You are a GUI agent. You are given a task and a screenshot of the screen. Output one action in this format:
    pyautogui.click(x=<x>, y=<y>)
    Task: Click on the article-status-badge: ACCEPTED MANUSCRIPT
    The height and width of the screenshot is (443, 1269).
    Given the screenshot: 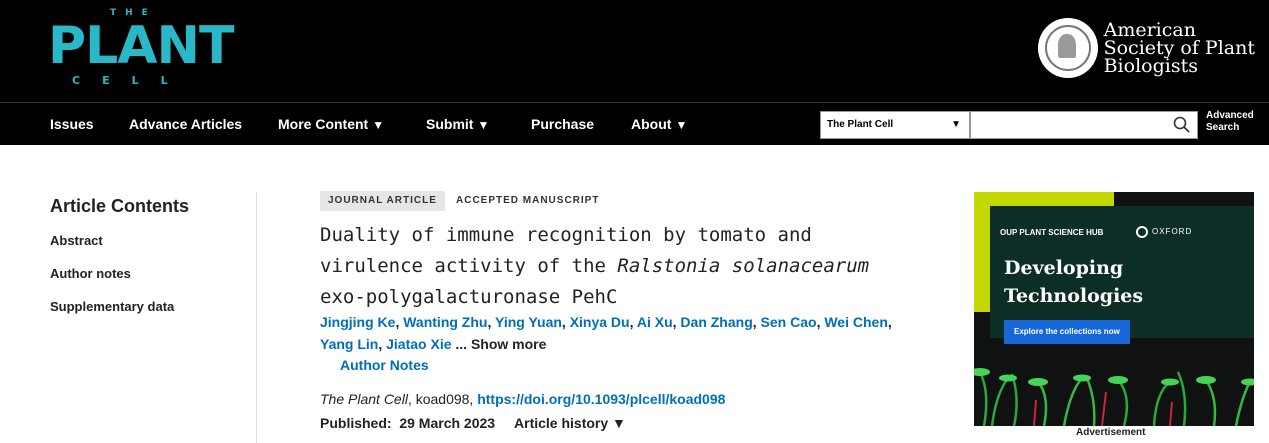 What is the action you would take?
    pyautogui.click(x=528, y=200)
    